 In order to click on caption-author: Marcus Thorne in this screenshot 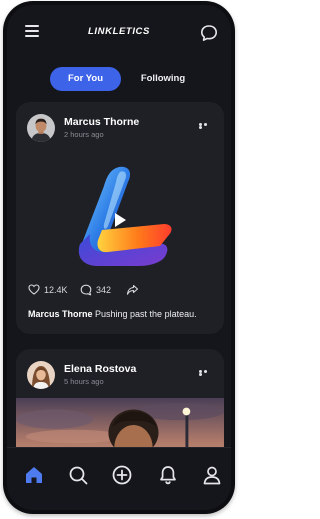, I will do `click(60, 314)`.